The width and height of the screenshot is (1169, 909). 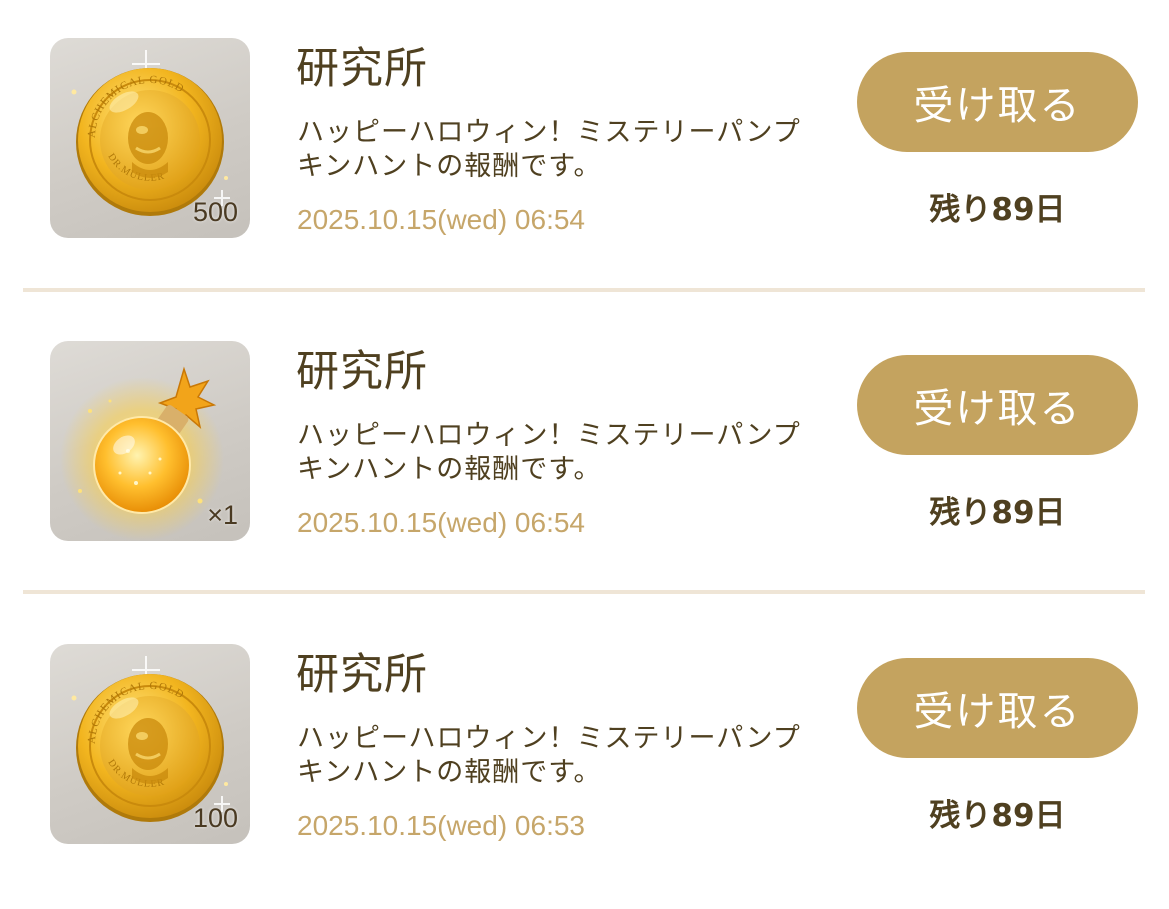 I want to click on reward-quantity: 500, so click(x=215, y=212).